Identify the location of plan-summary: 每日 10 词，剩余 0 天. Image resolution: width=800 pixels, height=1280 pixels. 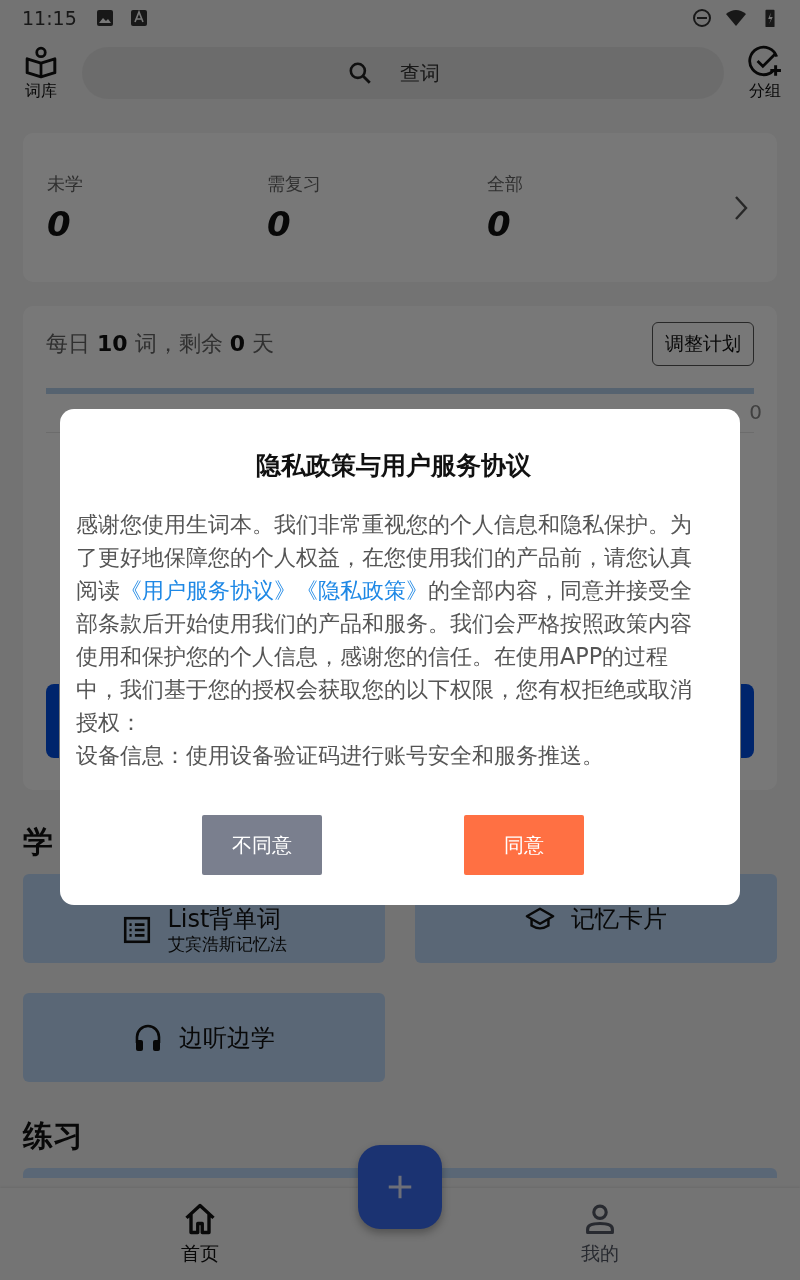
(160, 344).